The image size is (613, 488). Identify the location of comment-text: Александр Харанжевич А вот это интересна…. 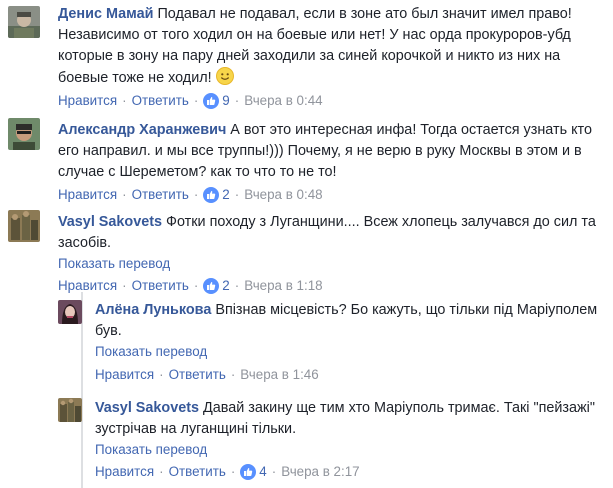
(333, 151).